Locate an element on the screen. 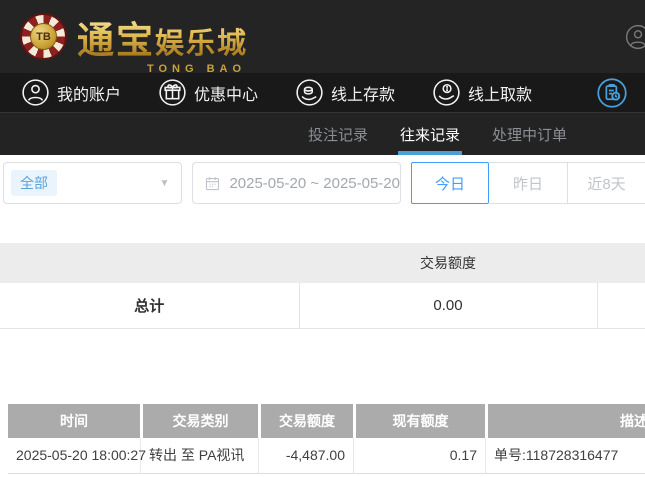 This screenshot has height=477, width=645. cell-time: 2025-05-20 18:00:27 is located at coordinates (77, 455).